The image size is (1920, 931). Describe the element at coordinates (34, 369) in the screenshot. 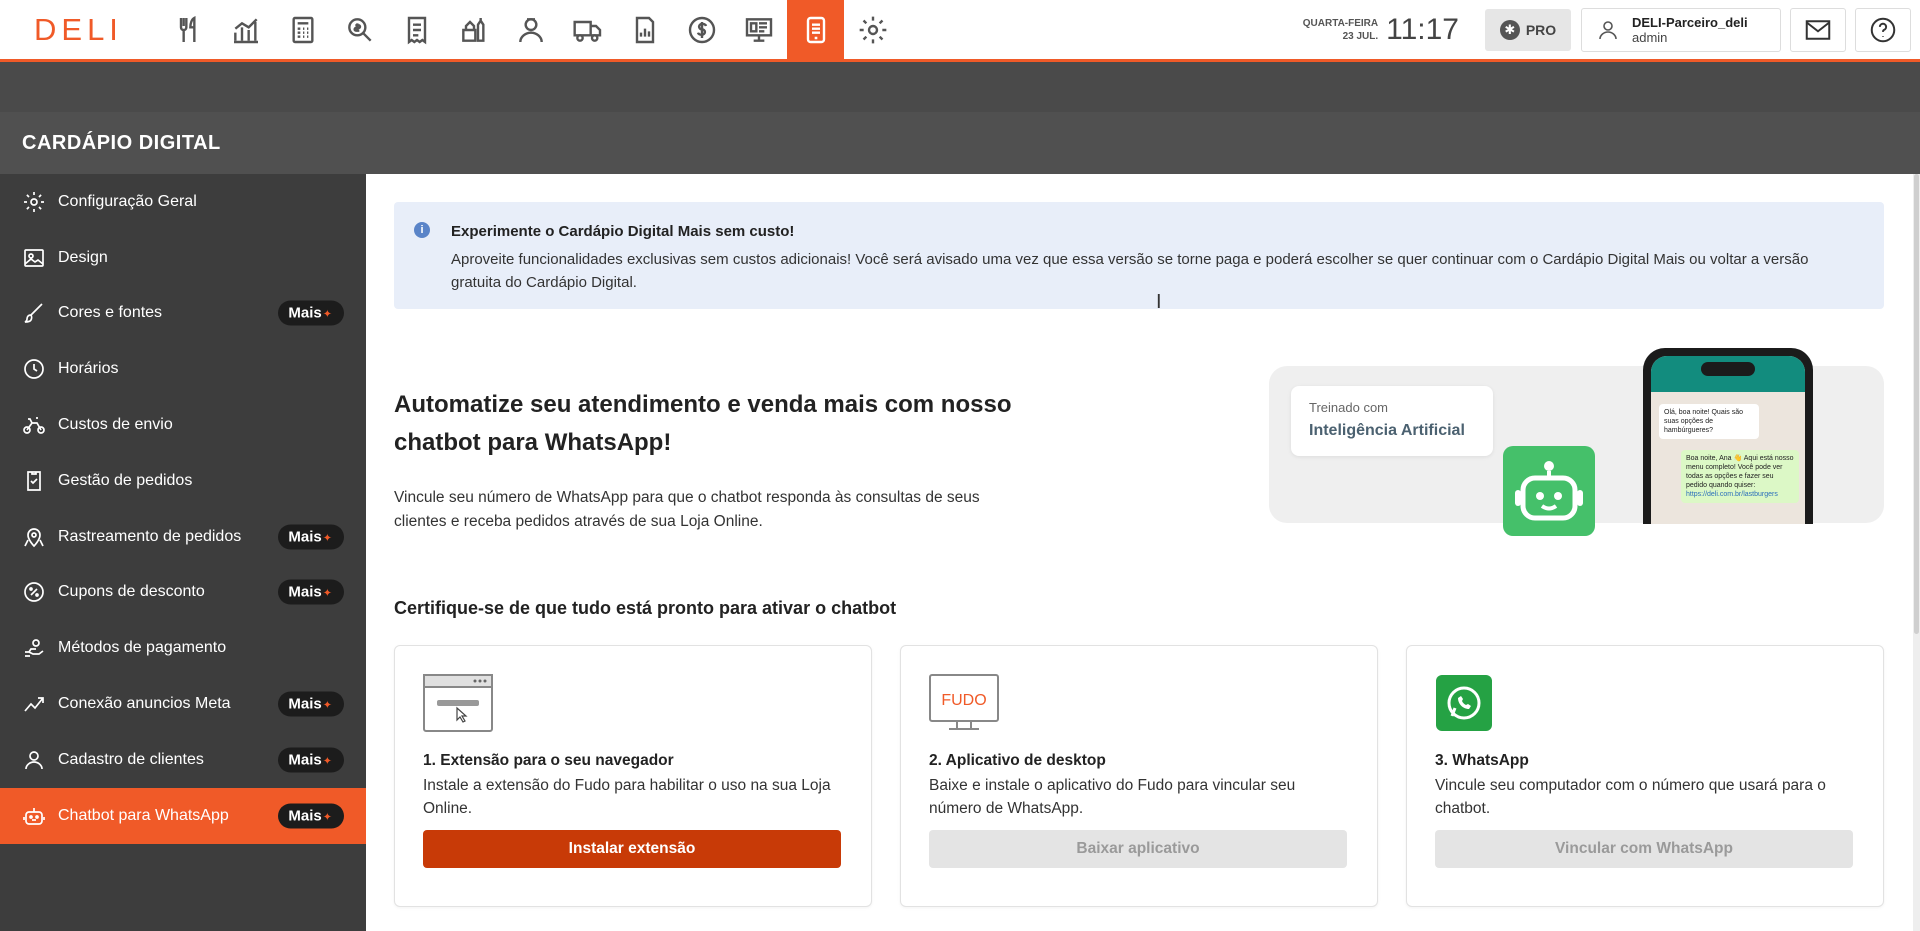

I see `clock-icon` at that location.